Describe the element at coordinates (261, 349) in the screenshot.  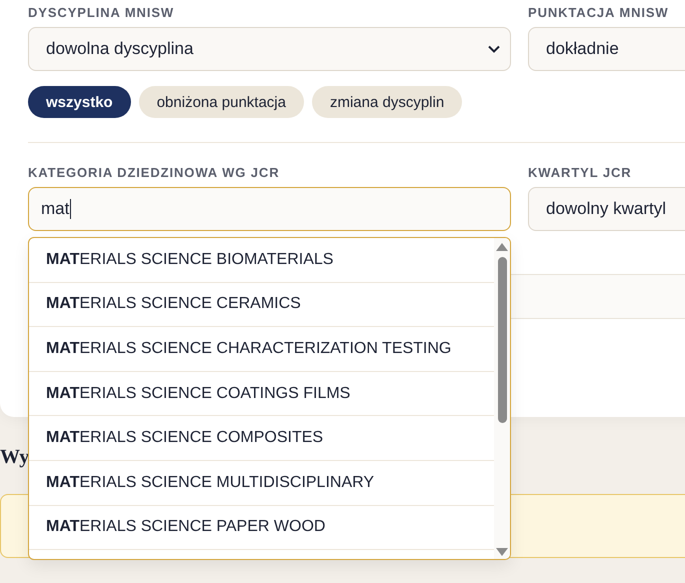
I see `suggestion-option: MATERIALS SCIENCE CHARACTERIZATION TESTING` at that location.